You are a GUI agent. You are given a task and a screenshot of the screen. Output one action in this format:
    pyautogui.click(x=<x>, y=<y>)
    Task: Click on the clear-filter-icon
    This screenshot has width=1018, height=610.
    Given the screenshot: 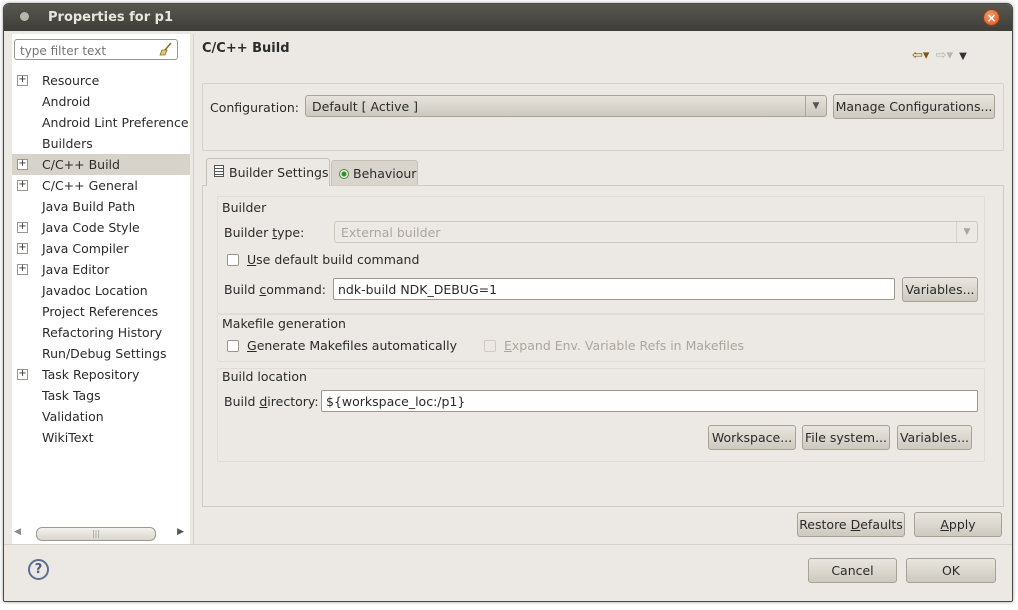 What is the action you would take?
    pyautogui.click(x=166, y=49)
    